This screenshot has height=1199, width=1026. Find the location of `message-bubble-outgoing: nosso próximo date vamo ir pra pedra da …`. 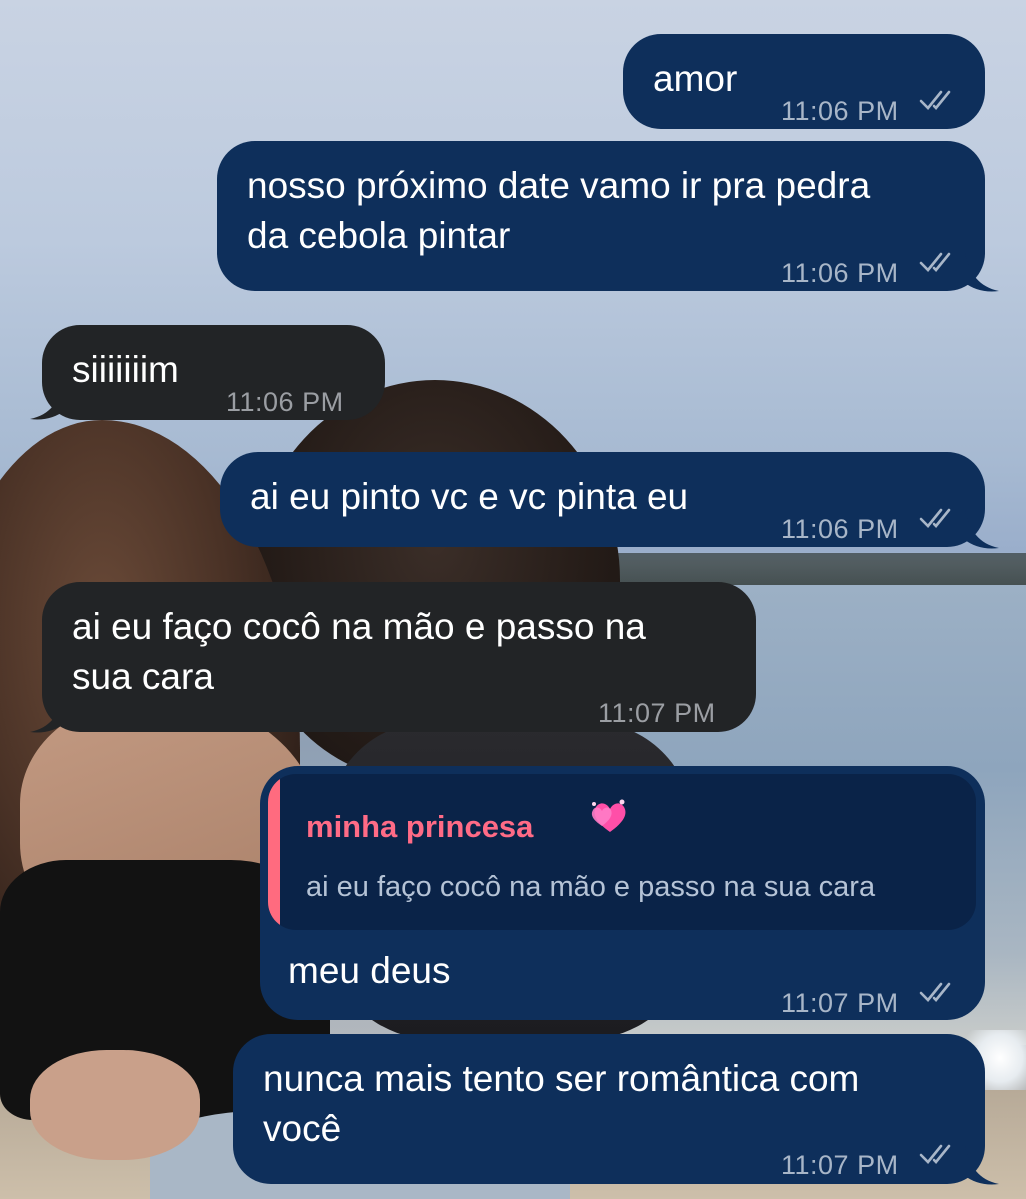

message-bubble-outgoing: nosso próximo date vamo ir pra pedra da … is located at coordinates (608, 216).